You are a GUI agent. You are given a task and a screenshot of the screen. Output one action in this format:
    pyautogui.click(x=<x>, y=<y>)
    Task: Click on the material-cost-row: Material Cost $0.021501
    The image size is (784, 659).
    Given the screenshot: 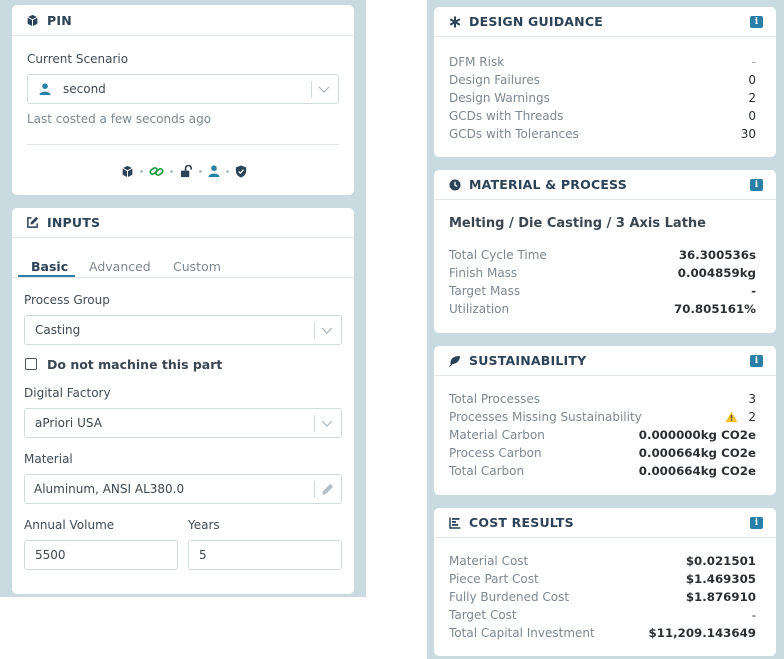 What is the action you would take?
    pyautogui.click(x=602, y=561)
    